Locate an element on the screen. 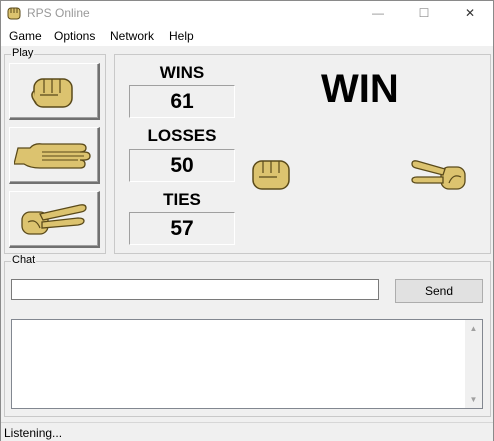 The image size is (494, 441). menu-game: Game is located at coordinates (25, 36).